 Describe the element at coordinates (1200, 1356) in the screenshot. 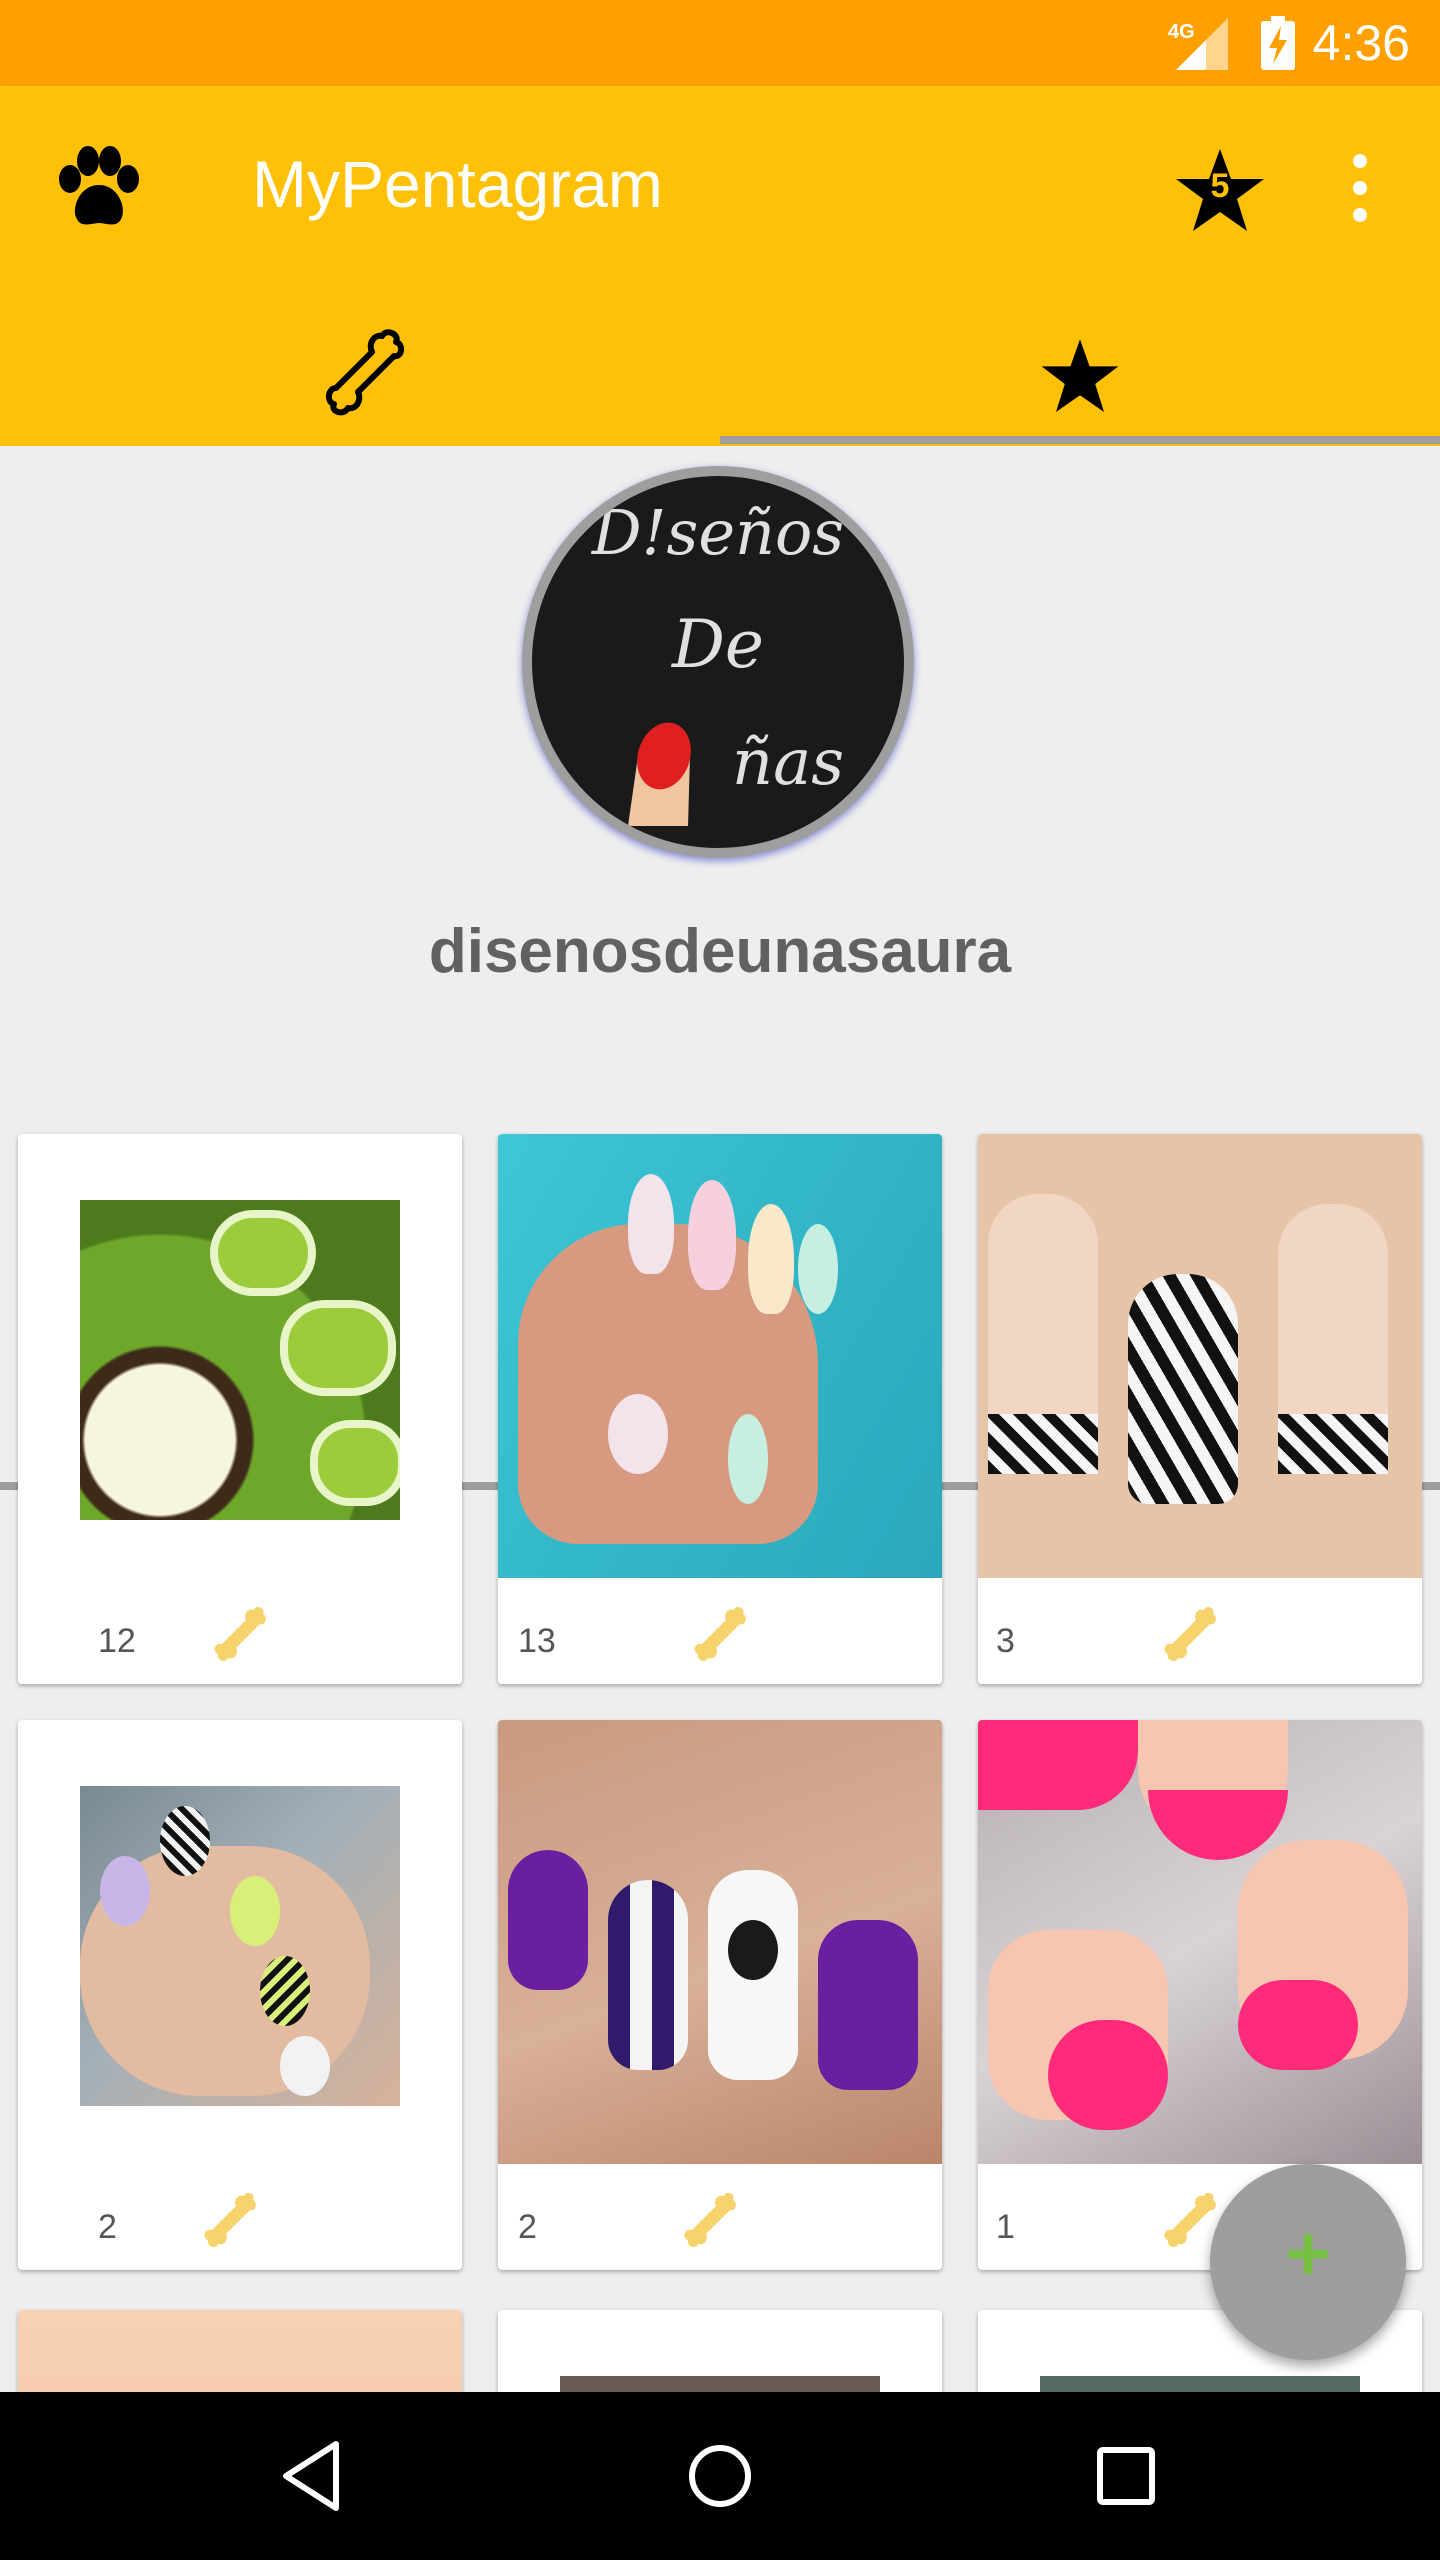

I see `post-image-zebra-nails` at that location.